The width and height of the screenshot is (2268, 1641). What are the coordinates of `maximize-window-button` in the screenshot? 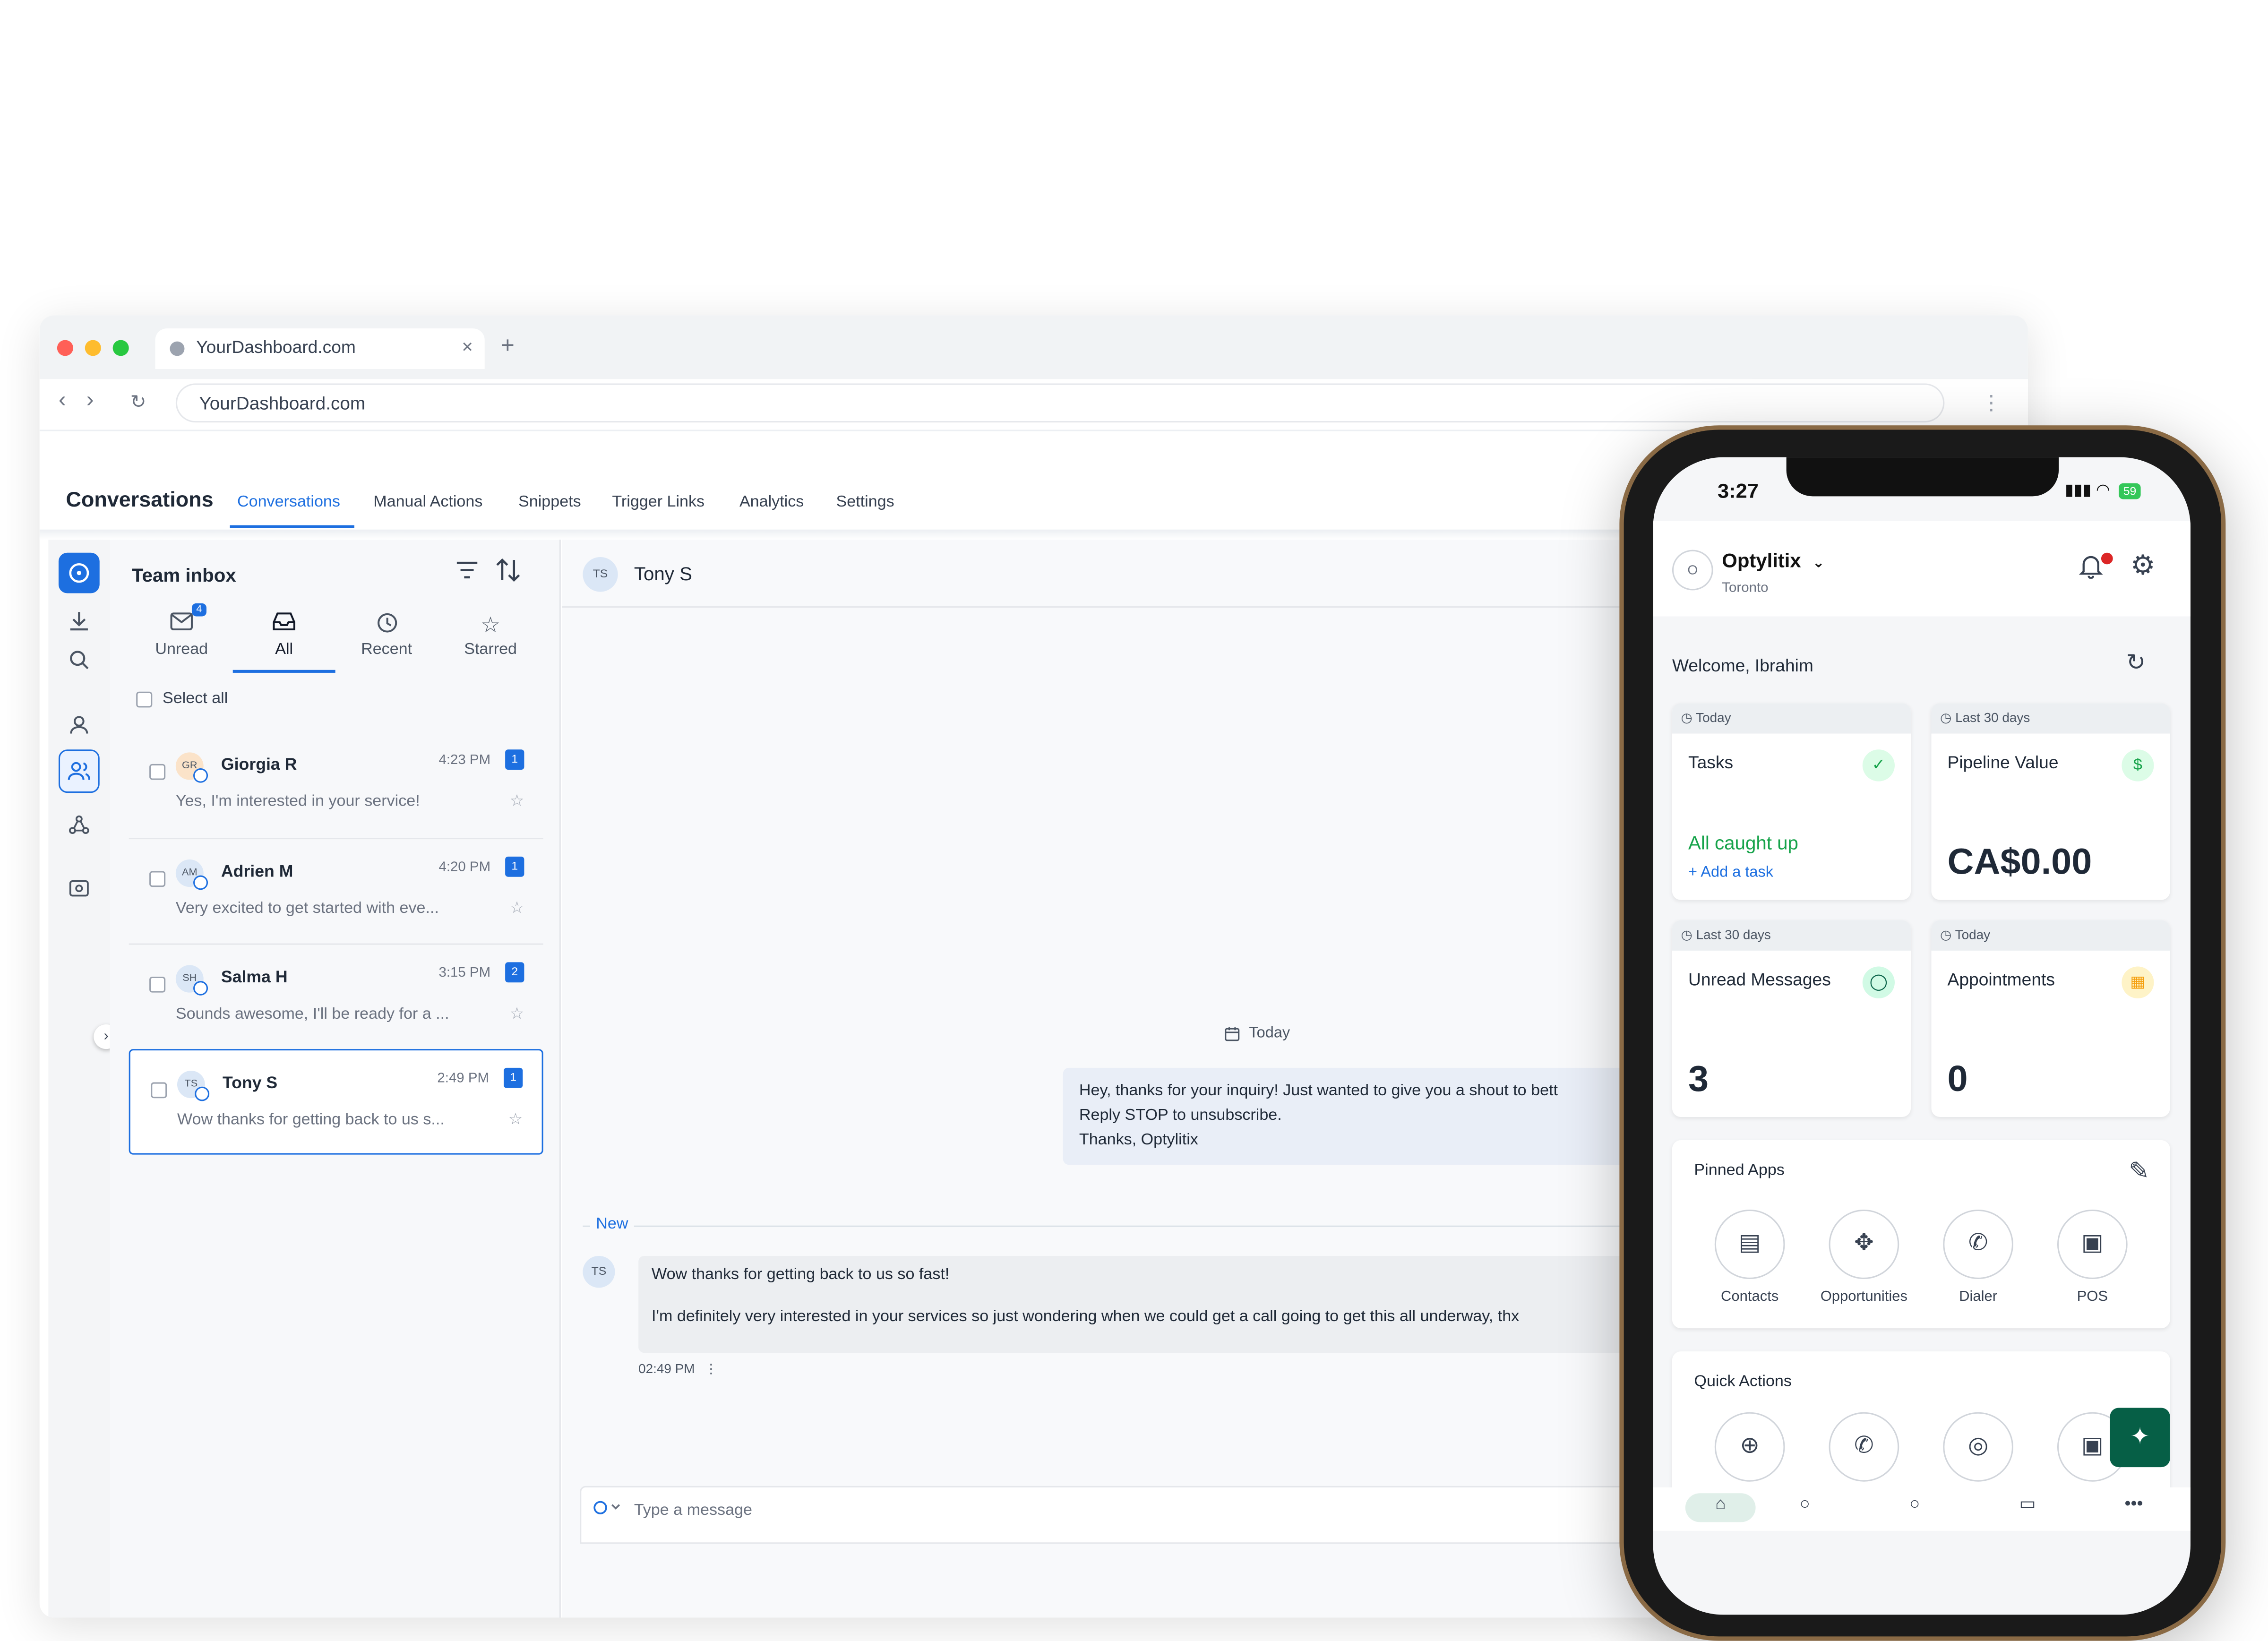 It's located at (120, 348).